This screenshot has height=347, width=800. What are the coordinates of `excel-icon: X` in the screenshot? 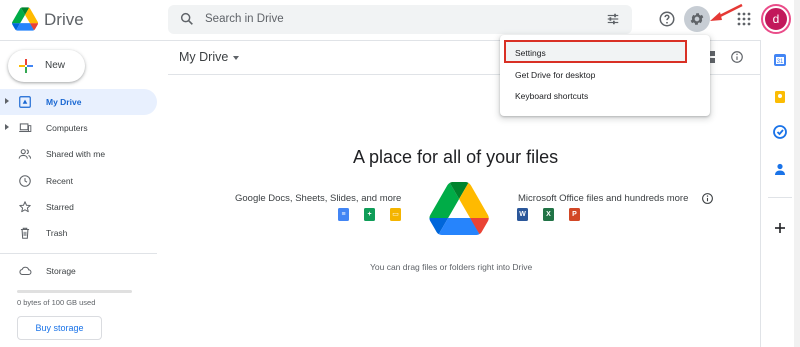 It's located at (548, 214).